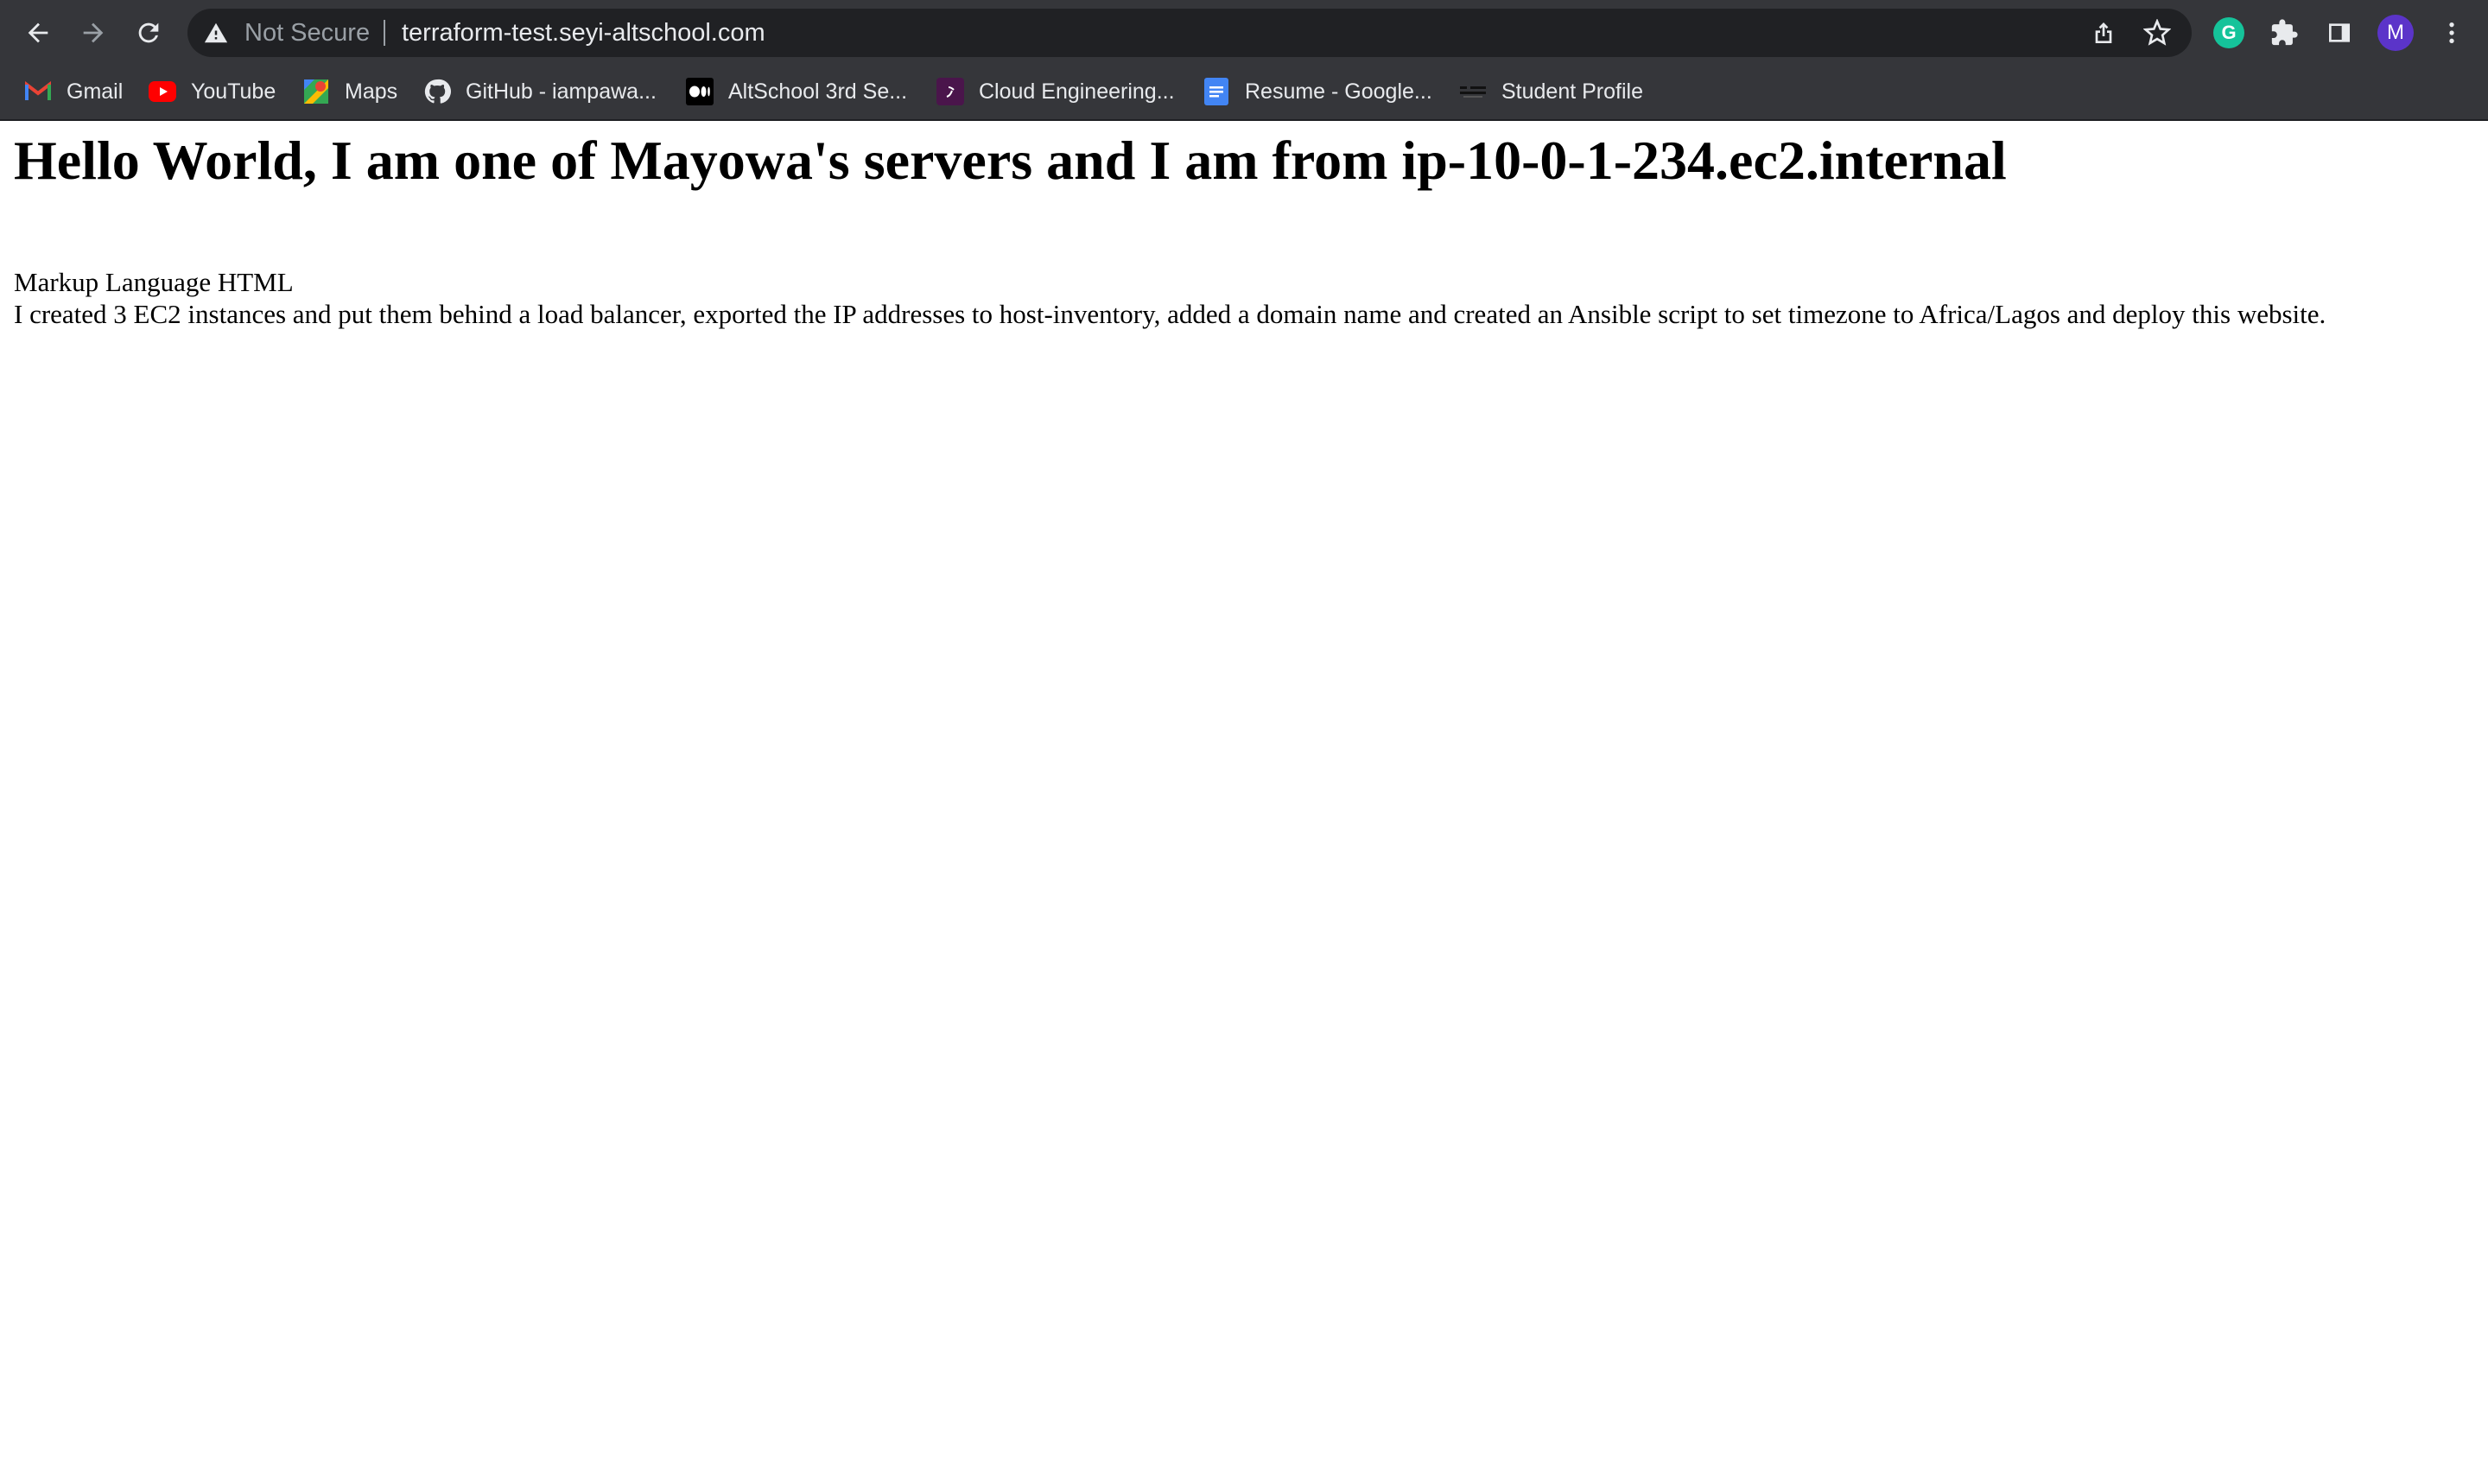 The height and width of the screenshot is (1484, 2488). Describe the element at coordinates (385, 33) in the screenshot. I see `address-separator` at that location.